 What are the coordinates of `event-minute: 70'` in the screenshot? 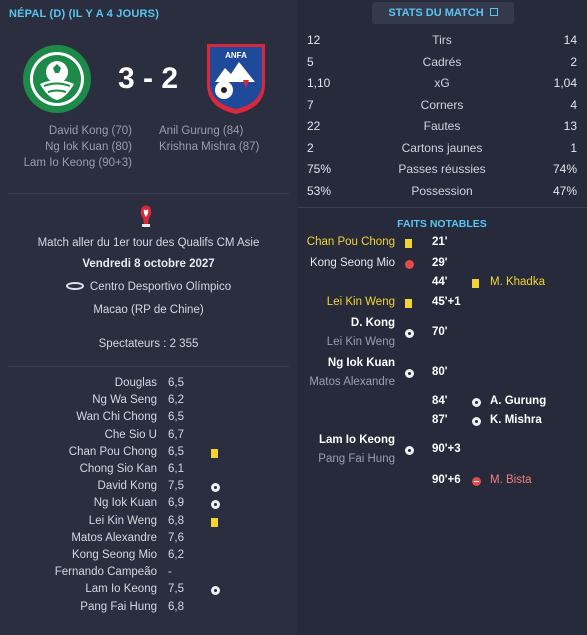 It's located at (440, 332).